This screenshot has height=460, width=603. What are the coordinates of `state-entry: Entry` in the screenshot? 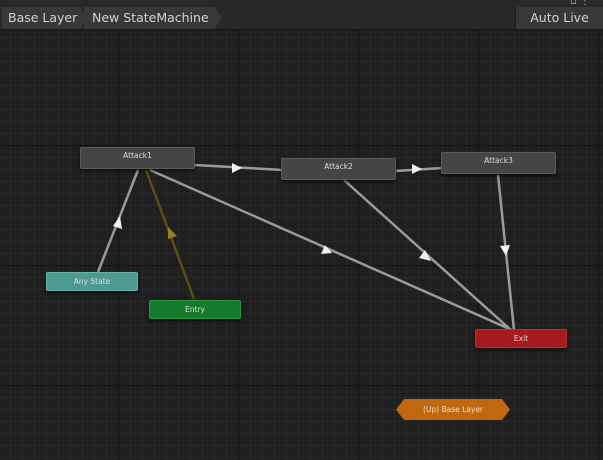 It's located at (195, 309).